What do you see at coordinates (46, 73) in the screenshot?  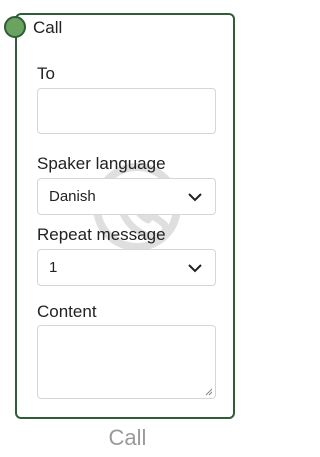 I see `to-label: To` at bounding box center [46, 73].